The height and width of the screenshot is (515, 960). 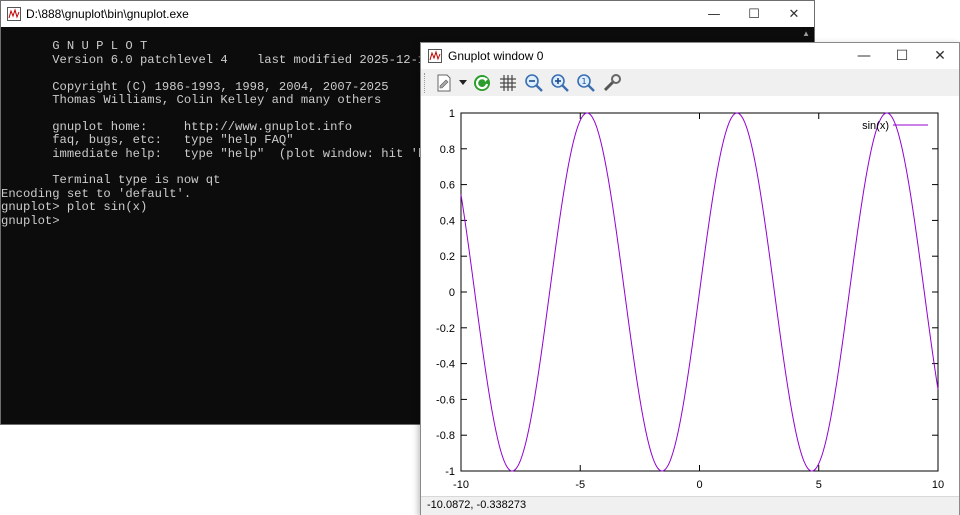 I want to click on y-tick-label: -0.6, so click(x=445, y=400).